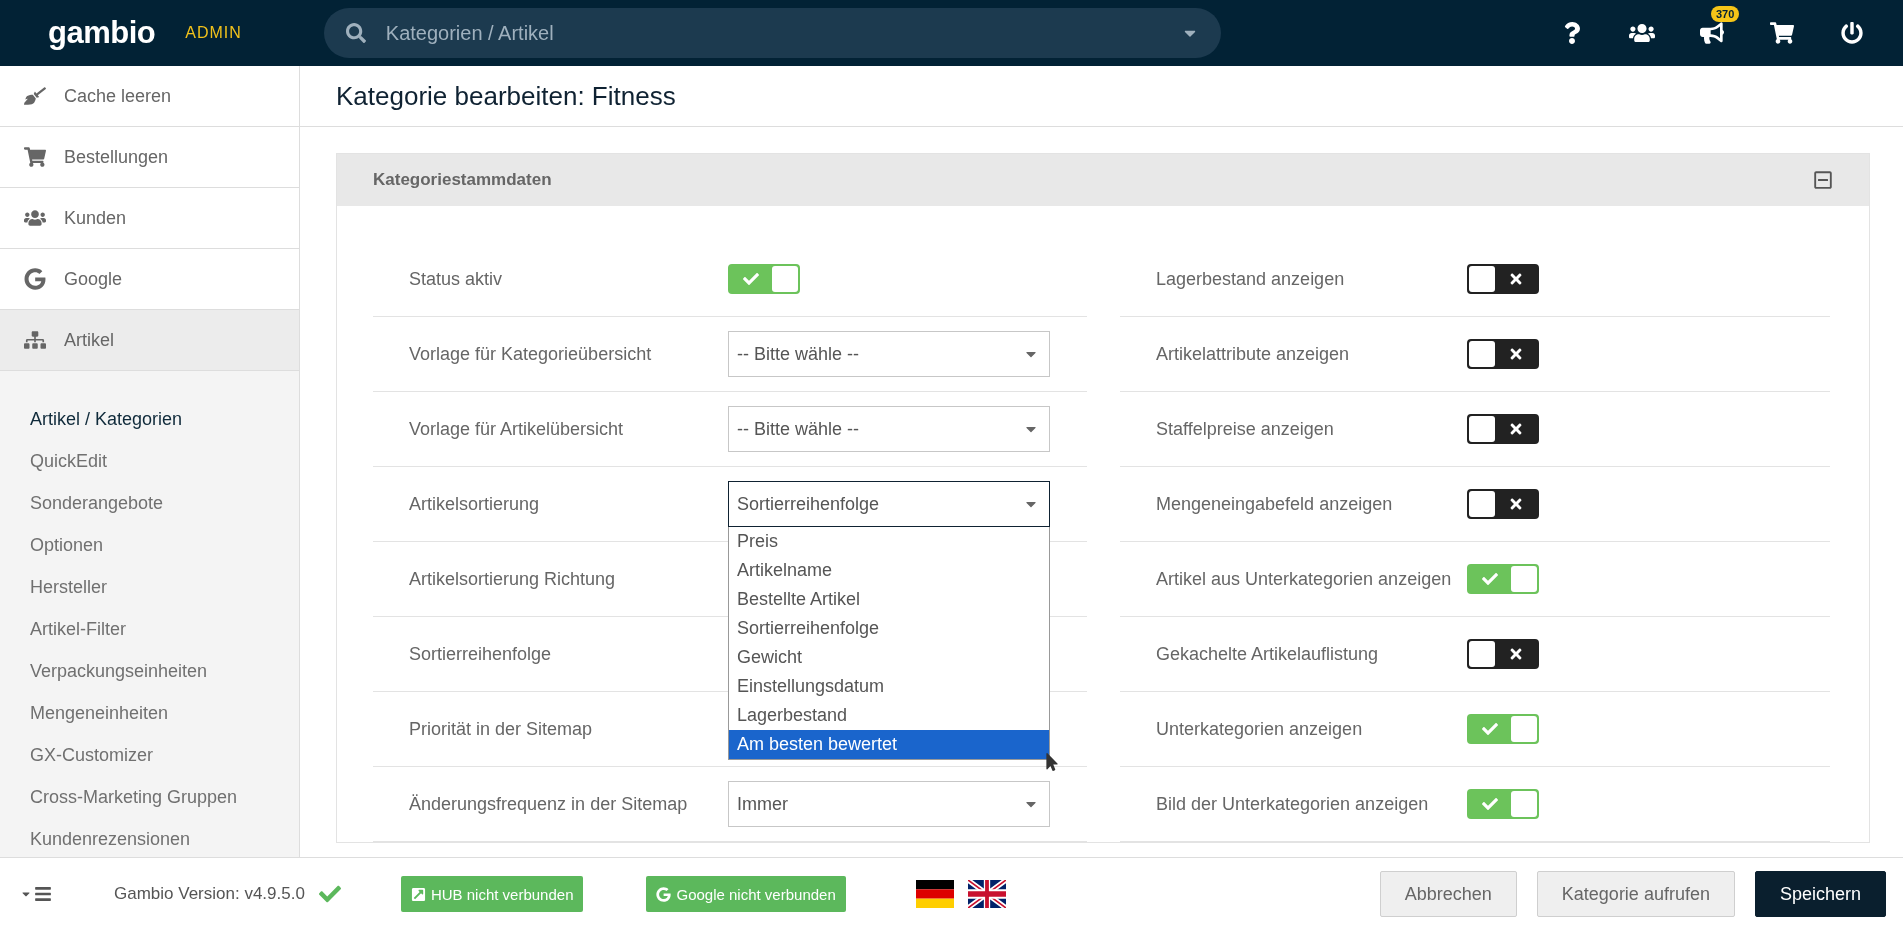 This screenshot has width=1903, height=930. What do you see at coordinates (1304, 579) in the screenshot?
I see `field-label: Artikel aus Unterkategorien anzeigen` at bounding box center [1304, 579].